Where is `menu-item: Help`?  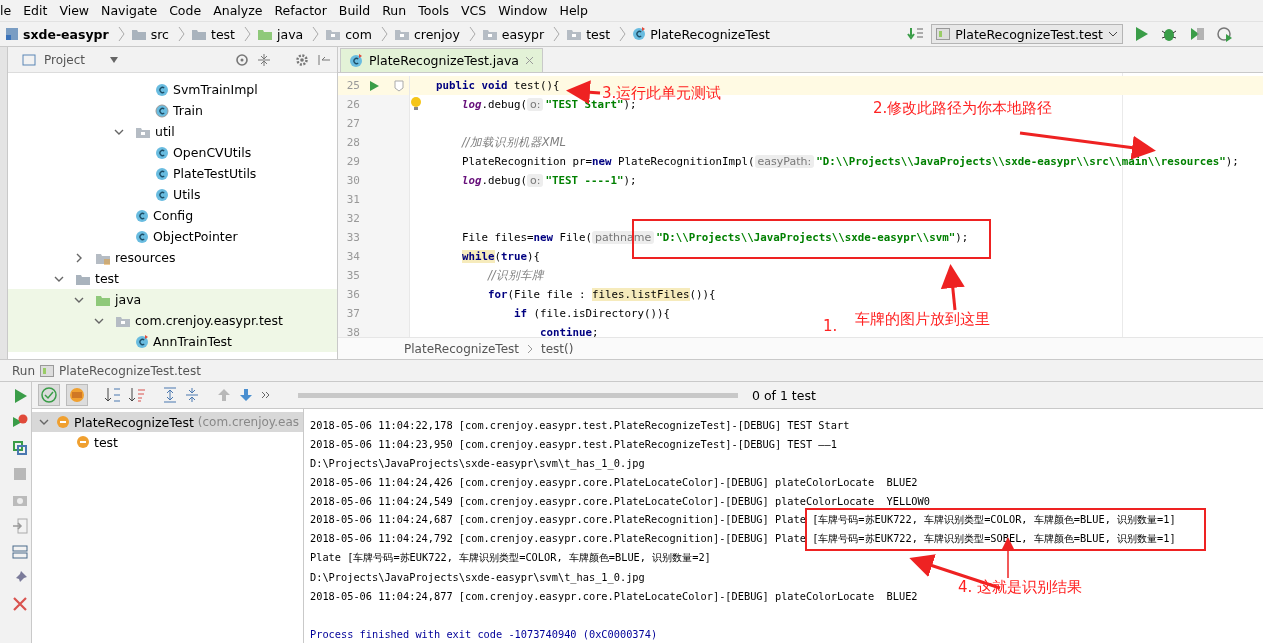 menu-item: Help is located at coordinates (574, 10).